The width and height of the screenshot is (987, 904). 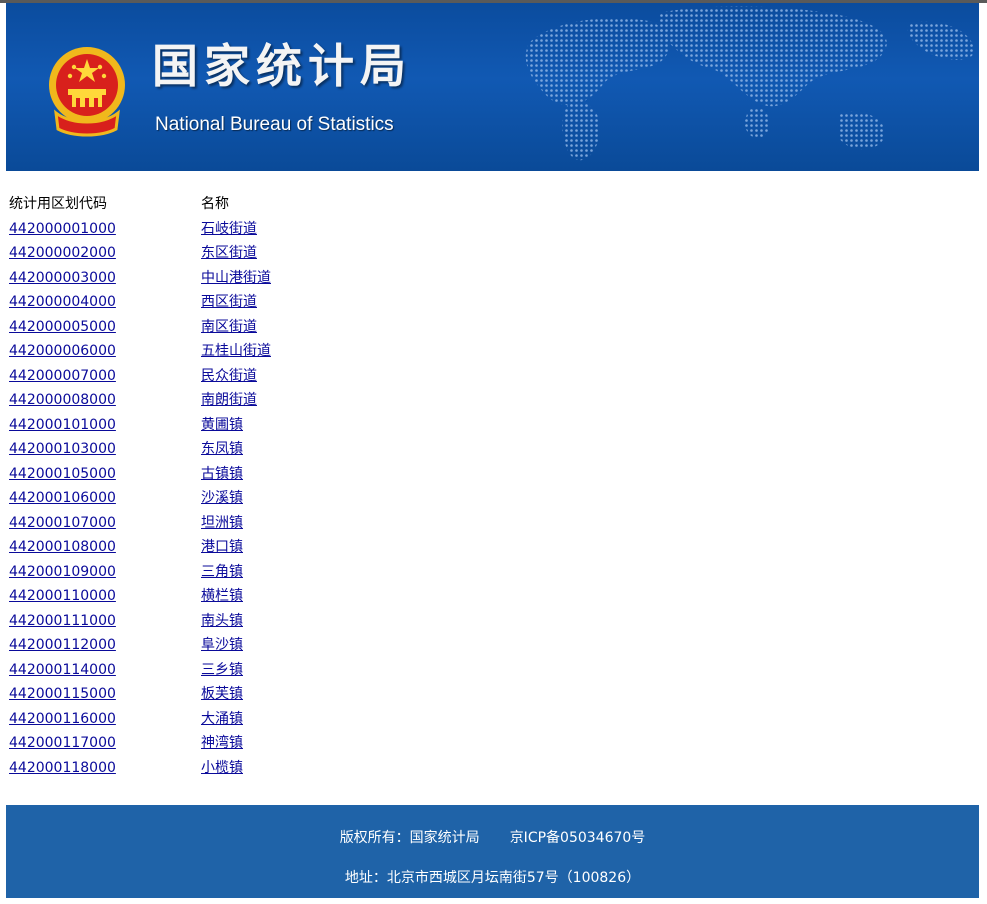 I want to click on footer-icp: 京ICP备05034670号, so click(x=577, y=838).